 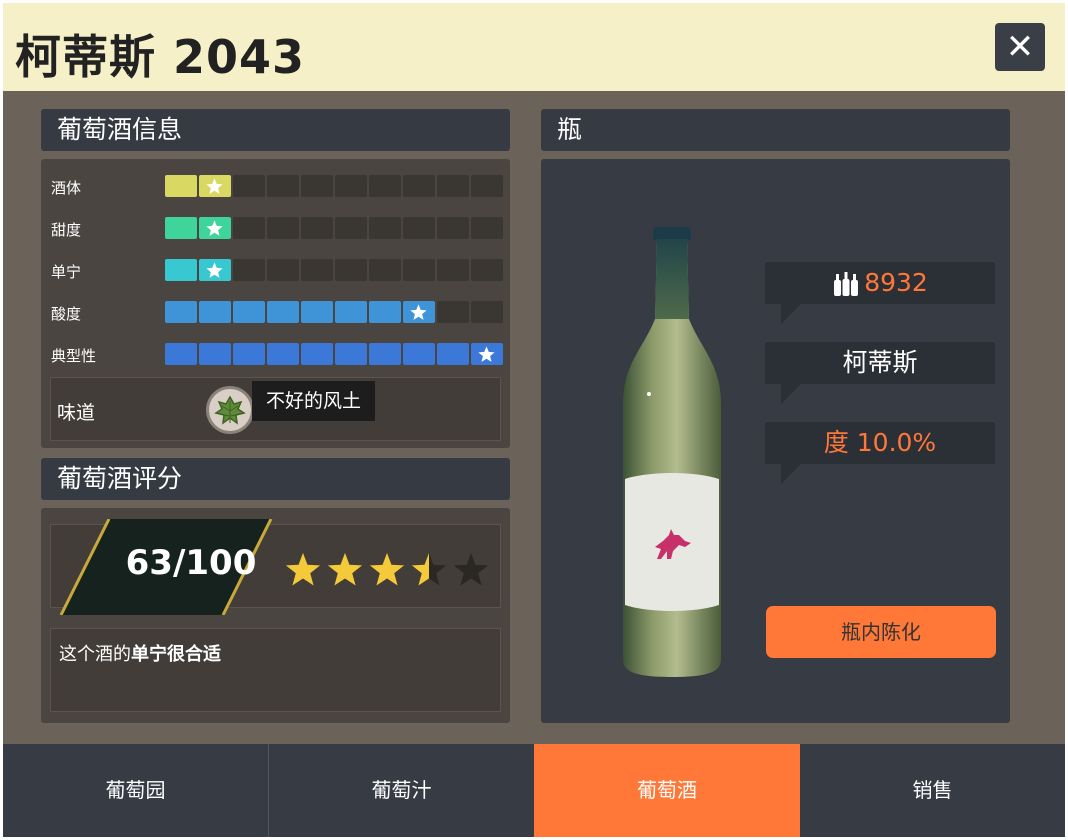 I want to click on alcohol-value: 度 10.0%, so click(x=880, y=442).